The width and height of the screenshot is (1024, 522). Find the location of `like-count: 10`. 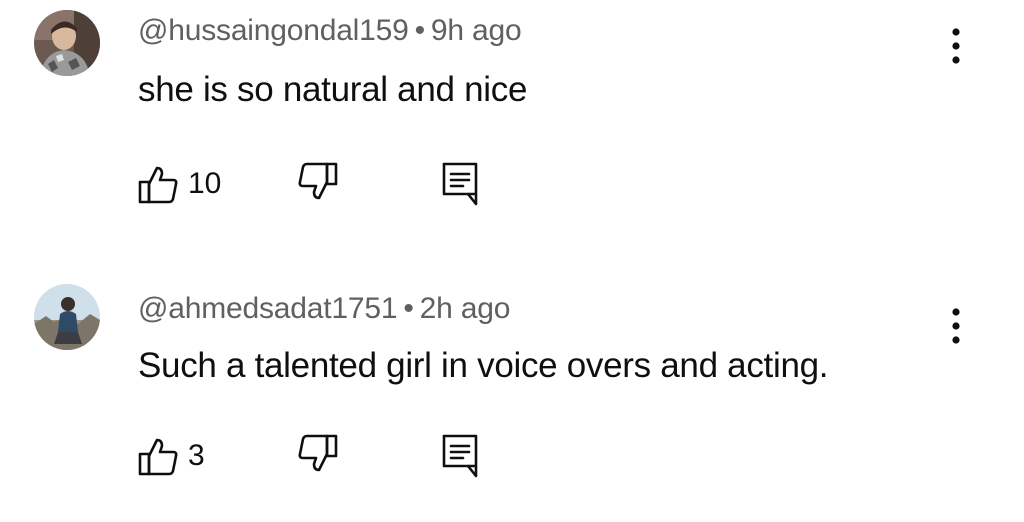

like-count: 10 is located at coordinates (205, 183).